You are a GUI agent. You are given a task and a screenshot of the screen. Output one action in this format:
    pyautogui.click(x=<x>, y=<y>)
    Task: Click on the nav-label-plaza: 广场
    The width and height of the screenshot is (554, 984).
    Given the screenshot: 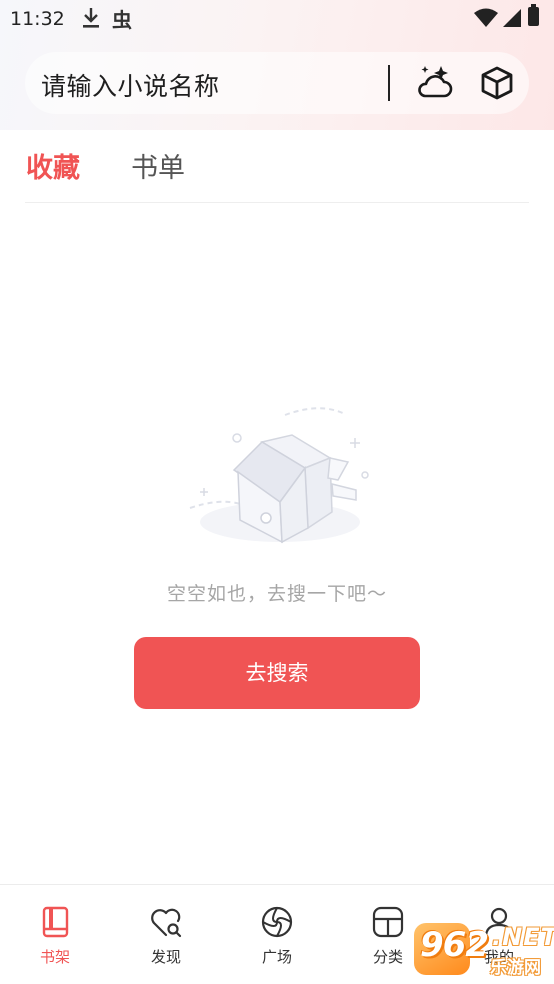 What is the action you would take?
    pyautogui.click(x=276, y=957)
    